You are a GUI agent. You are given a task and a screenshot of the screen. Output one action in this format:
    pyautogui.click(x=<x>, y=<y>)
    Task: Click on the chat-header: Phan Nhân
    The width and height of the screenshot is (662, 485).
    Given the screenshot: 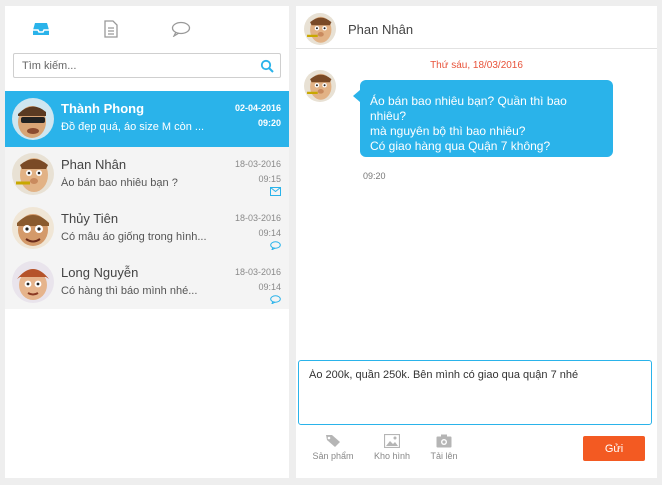 What is the action you would take?
    pyautogui.click(x=476, y=27)
    